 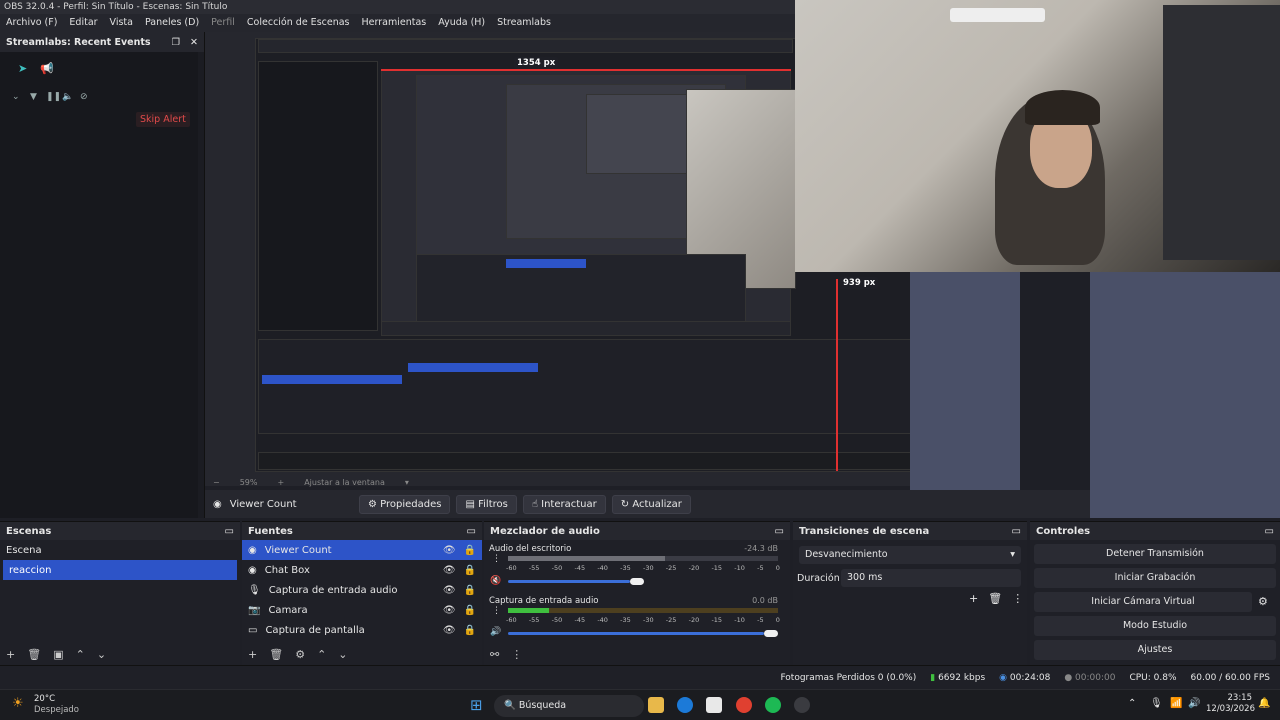 What do you see at coordinates (1156, 703) in the screenshot?
I see `mic-tray-icon: 🎙` at bounding box center [1156, 703].